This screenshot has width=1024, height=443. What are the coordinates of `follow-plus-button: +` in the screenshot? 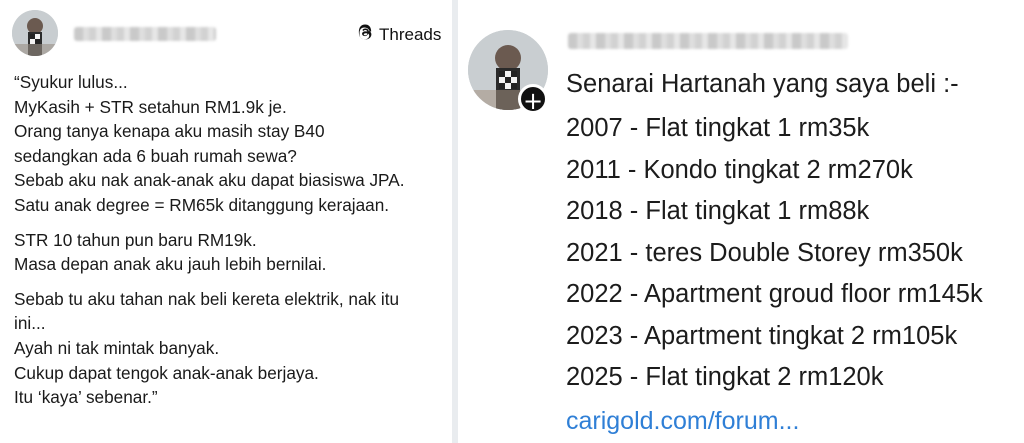 It's located at (533, 99).